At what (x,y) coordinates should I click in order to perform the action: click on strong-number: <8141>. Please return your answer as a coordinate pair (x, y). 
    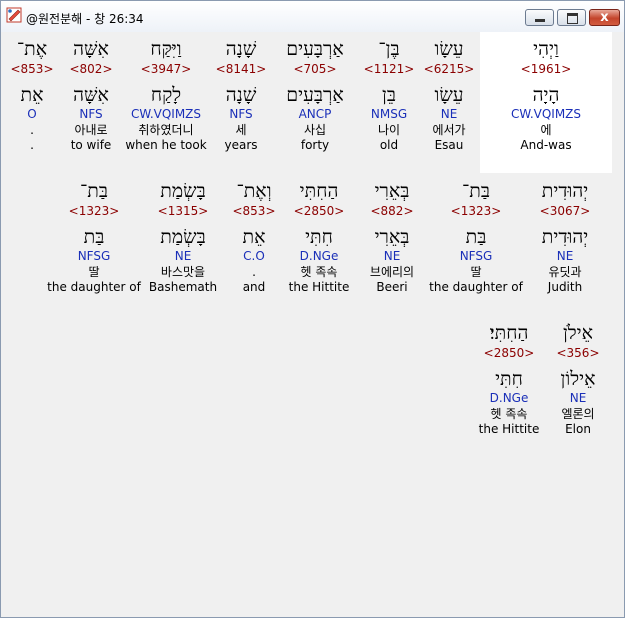
    Looking at the image, I should click on (241, 69).